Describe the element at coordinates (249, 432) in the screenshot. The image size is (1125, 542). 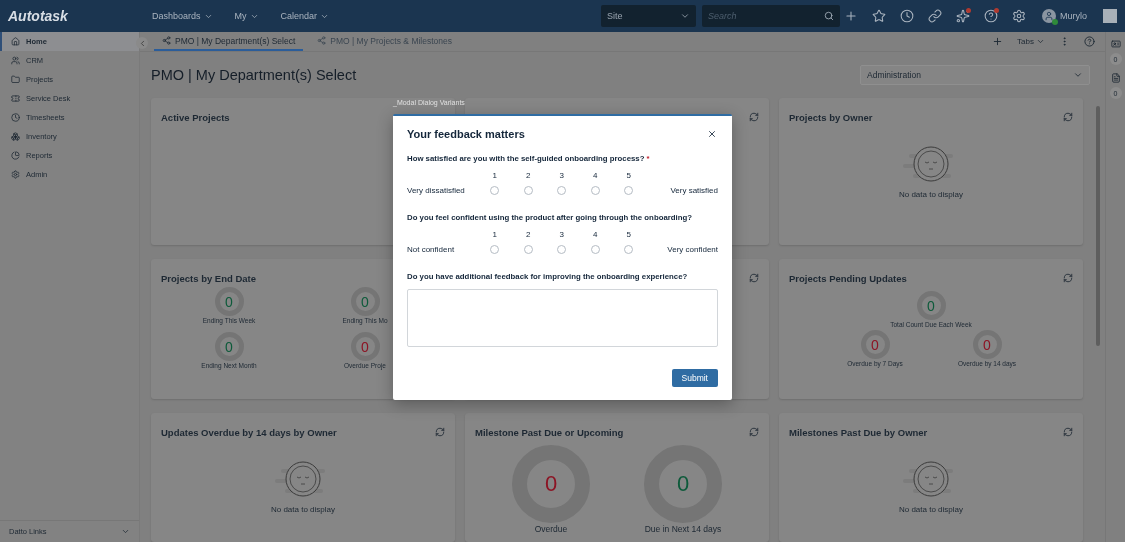
I see `widget-title: Updates Overdue by 14 days by Owner` at that location.